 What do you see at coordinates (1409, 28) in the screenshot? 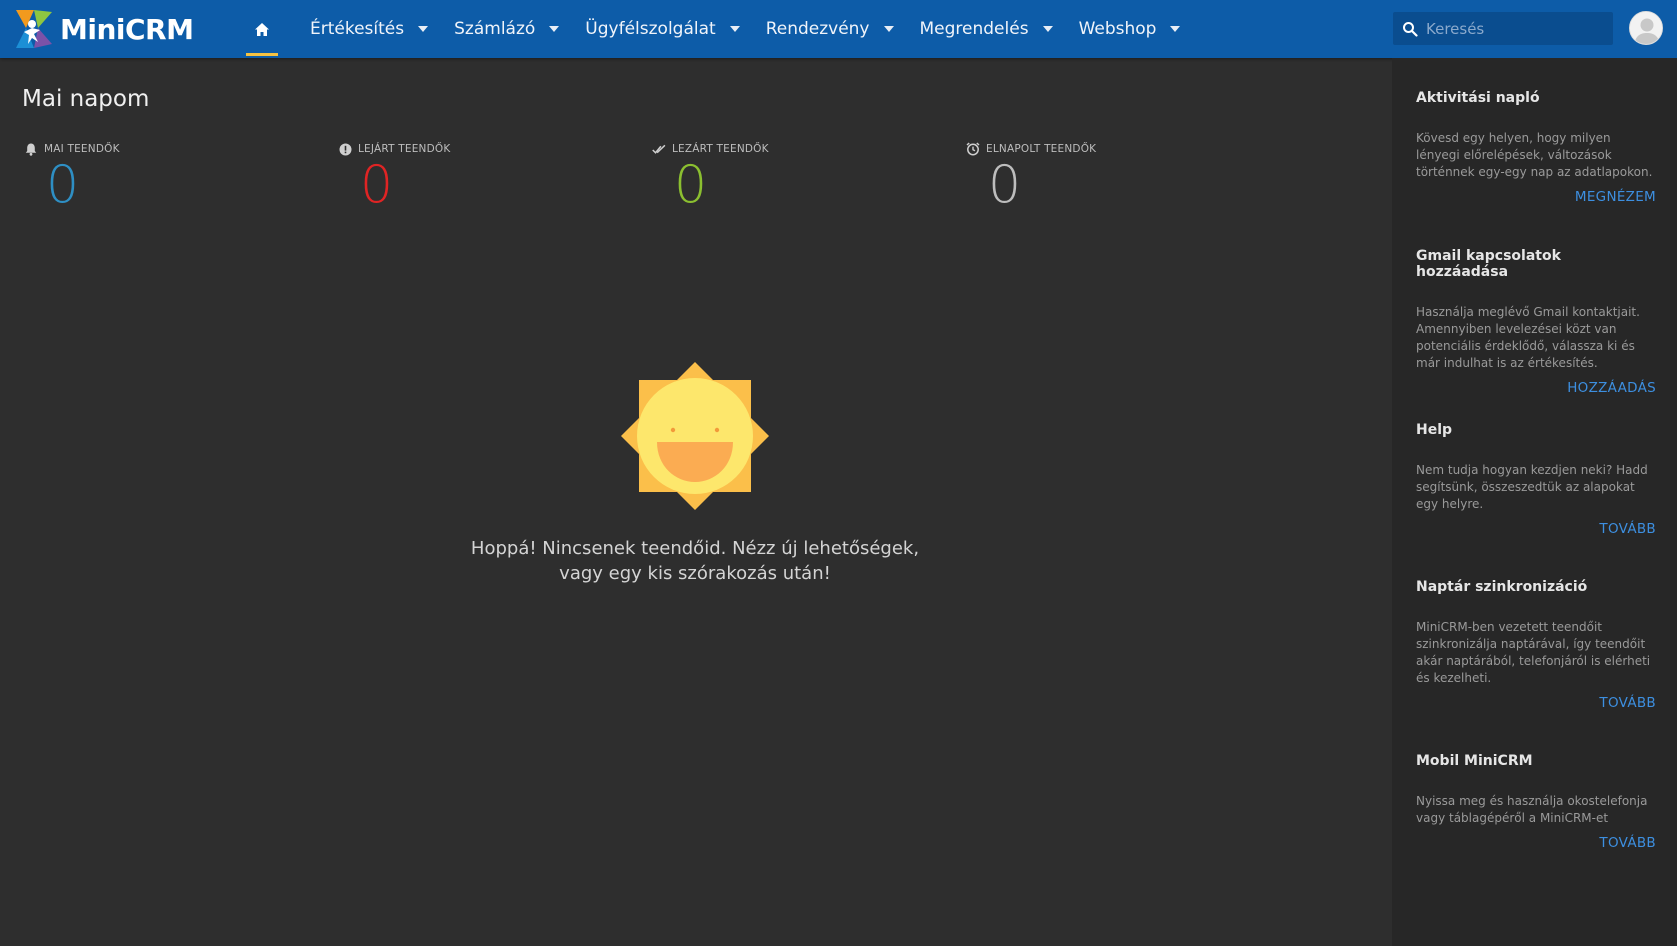
I see `search-icon` at bounding box center [1409, 28].